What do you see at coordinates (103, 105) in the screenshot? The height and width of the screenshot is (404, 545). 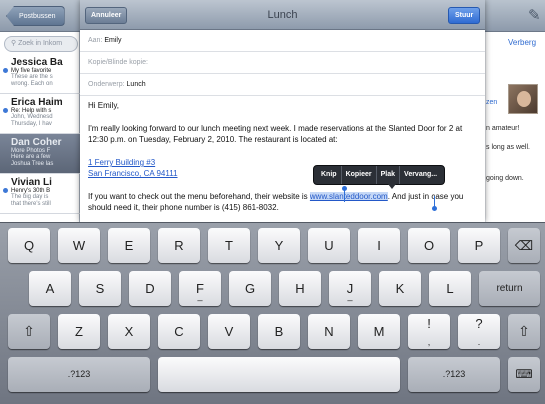 I see `greeting: Hi Emily,` at bounding box center [103, 105].